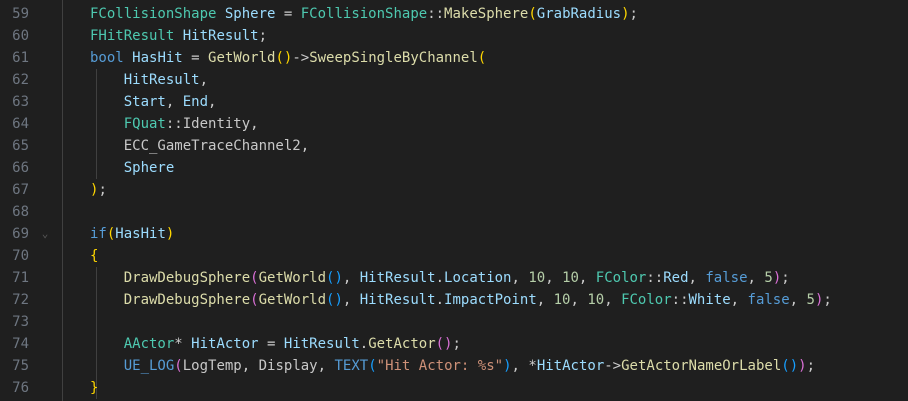 The height and width of the screenshot is (401, 908). What do you see at coordinates (478, 278) in the screenshot?
I see `code-token: Location` at bounding box center [478, 278].